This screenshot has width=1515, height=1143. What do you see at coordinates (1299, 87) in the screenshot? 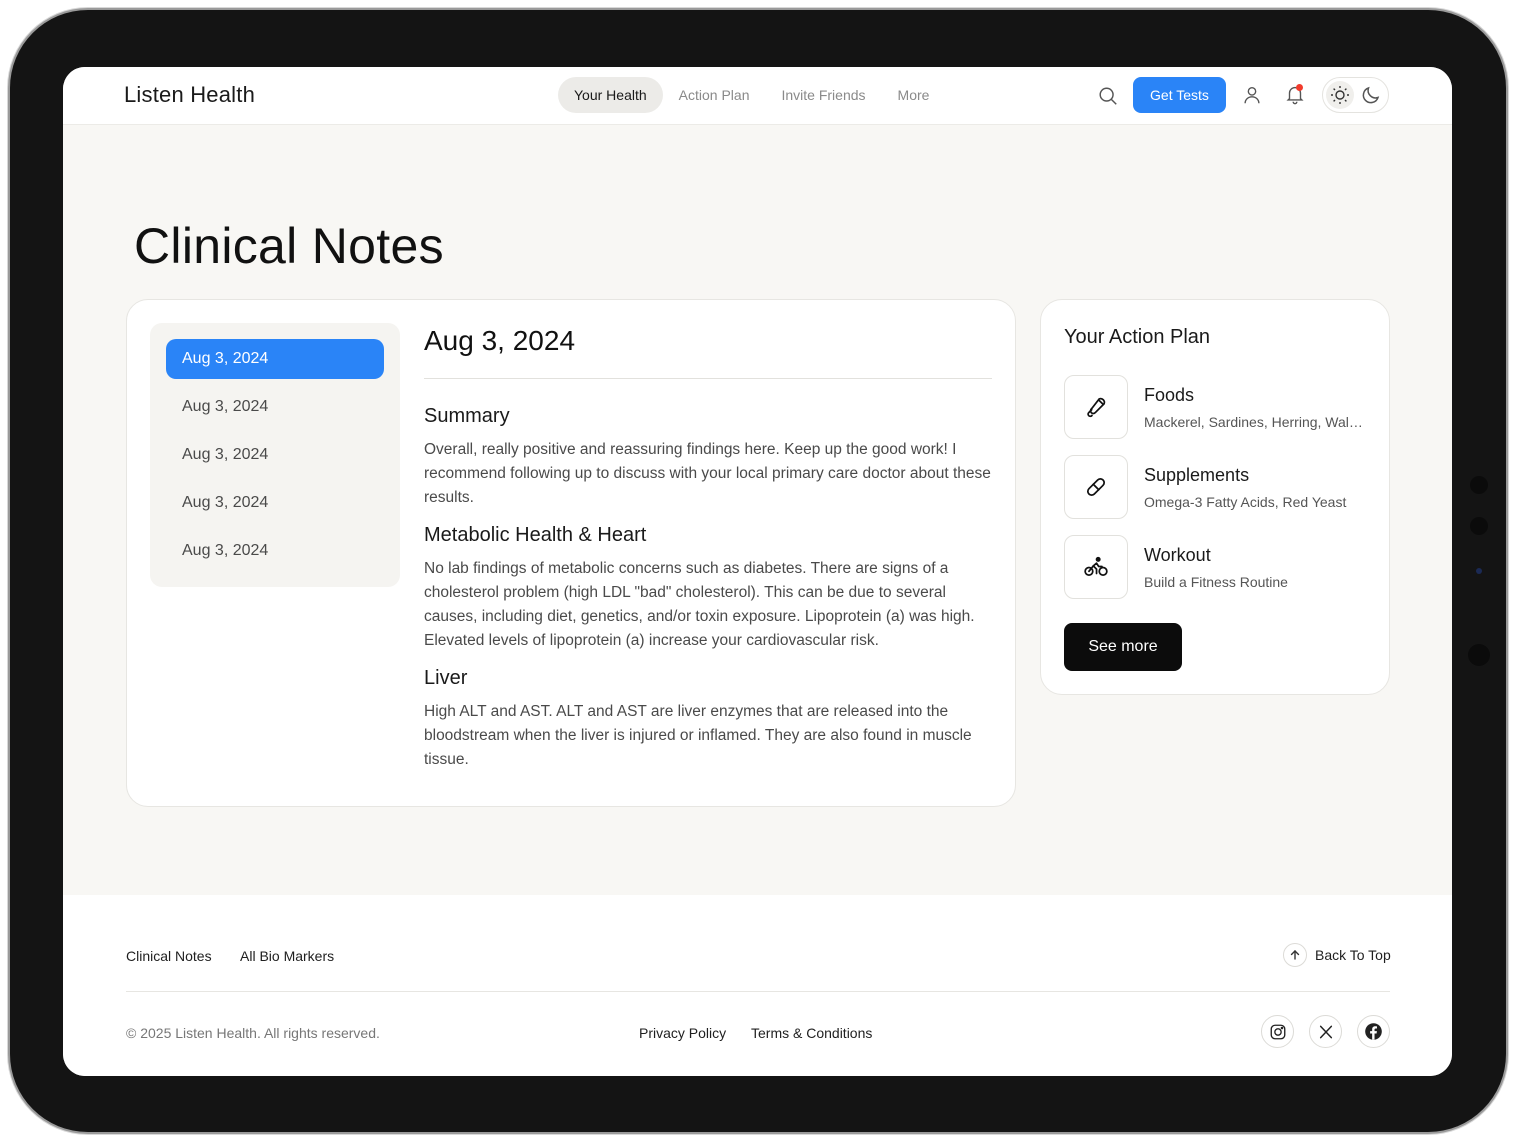
I see `notification-dot` at bounding box center [1299, 87].